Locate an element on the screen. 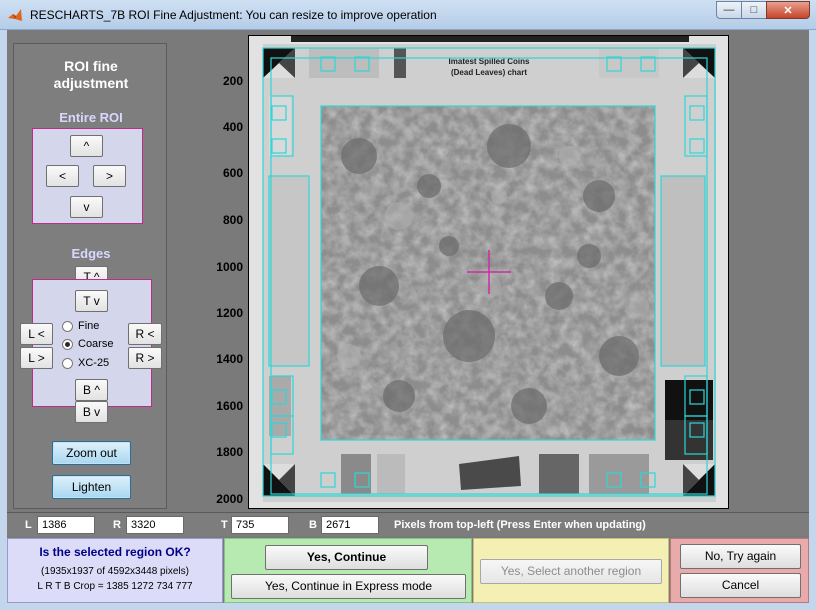 This screenshot has height=610, width=816. radio-xc25-label: XC-25 is located at coordinates (94, 363).